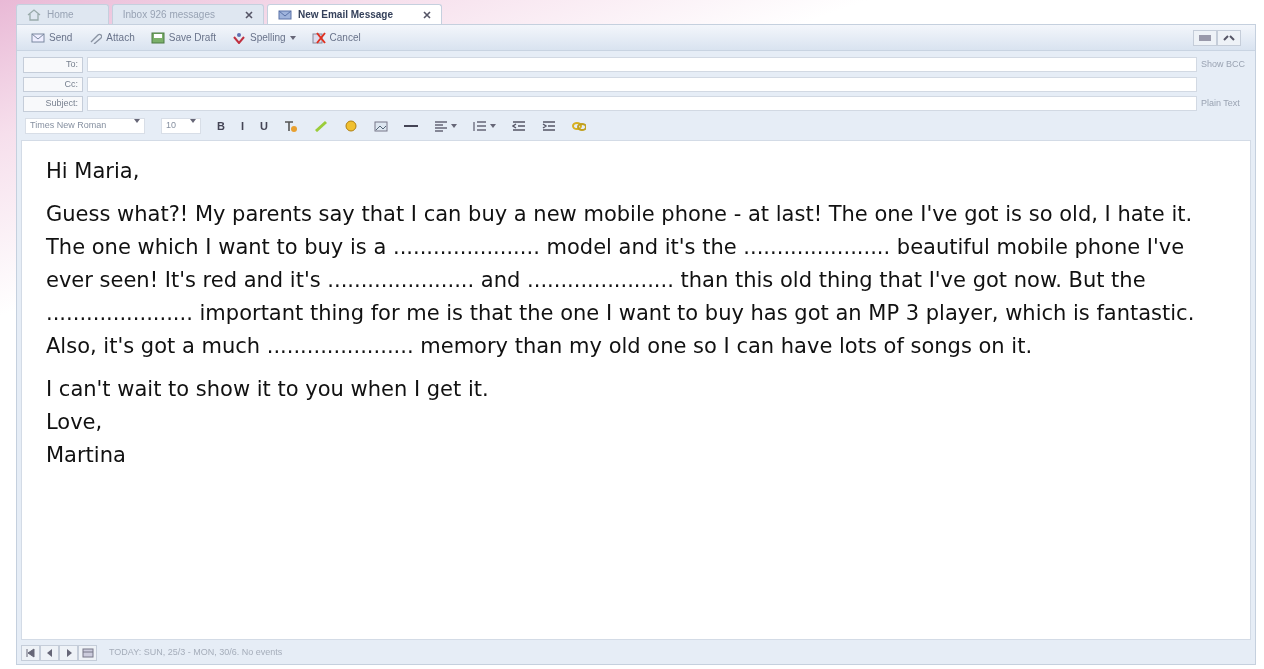  Describe the element at coordinates (183, 37) in the screenshot. I see `toolbar-button: Save Draft` at that location.